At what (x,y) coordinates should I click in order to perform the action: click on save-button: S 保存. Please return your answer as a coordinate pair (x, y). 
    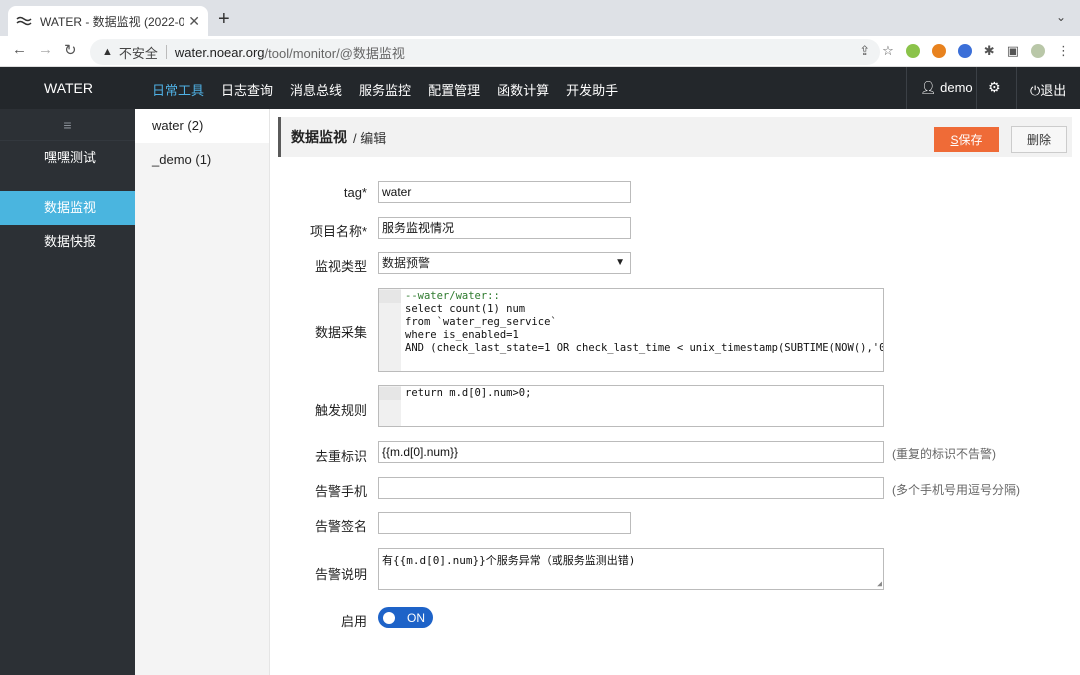
    Looking at the image, I should click on (966, 139).